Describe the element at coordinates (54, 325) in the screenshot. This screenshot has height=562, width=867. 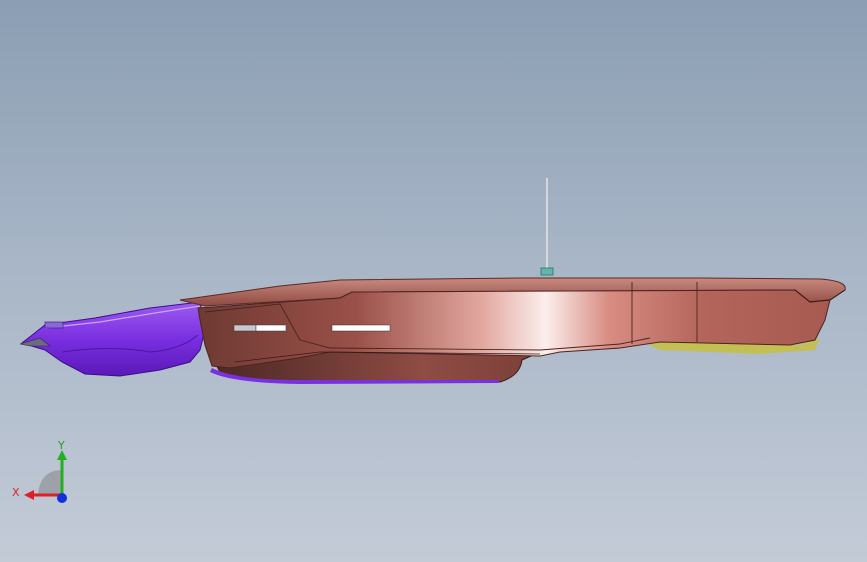
I see `front-section-fitting` at that location.